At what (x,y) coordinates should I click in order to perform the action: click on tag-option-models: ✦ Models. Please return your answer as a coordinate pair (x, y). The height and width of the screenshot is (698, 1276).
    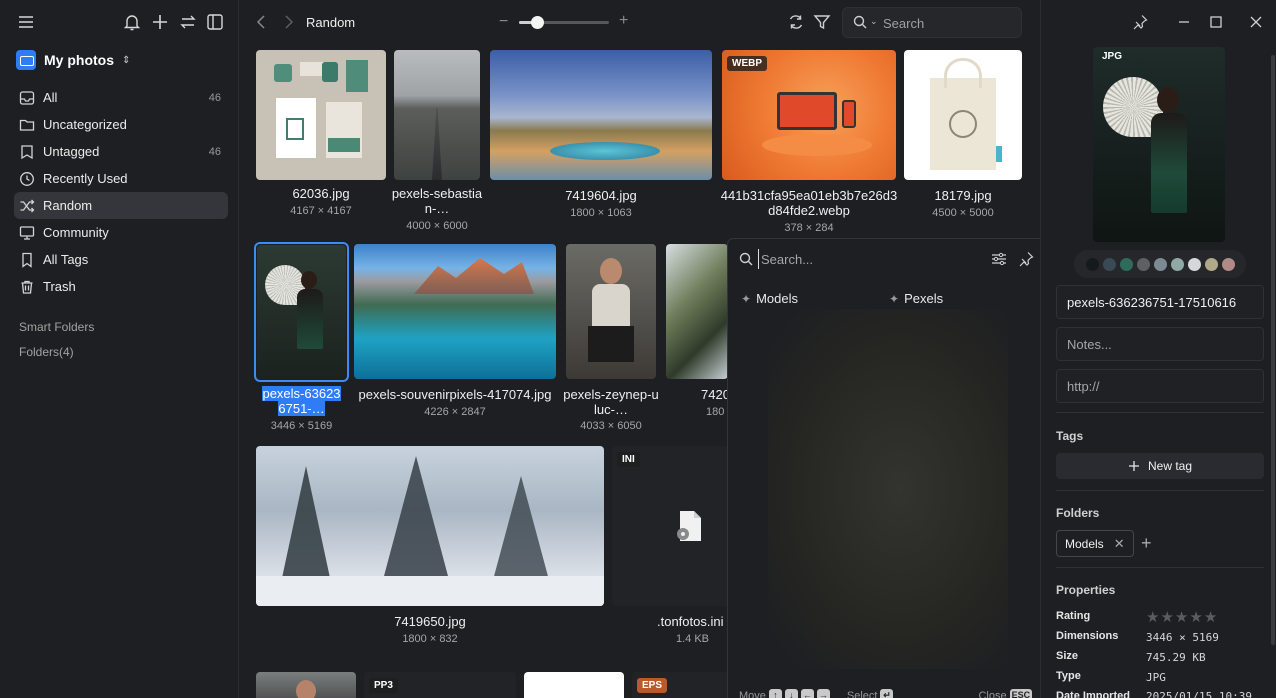
    Looking at the image, I should click on (769, 298).